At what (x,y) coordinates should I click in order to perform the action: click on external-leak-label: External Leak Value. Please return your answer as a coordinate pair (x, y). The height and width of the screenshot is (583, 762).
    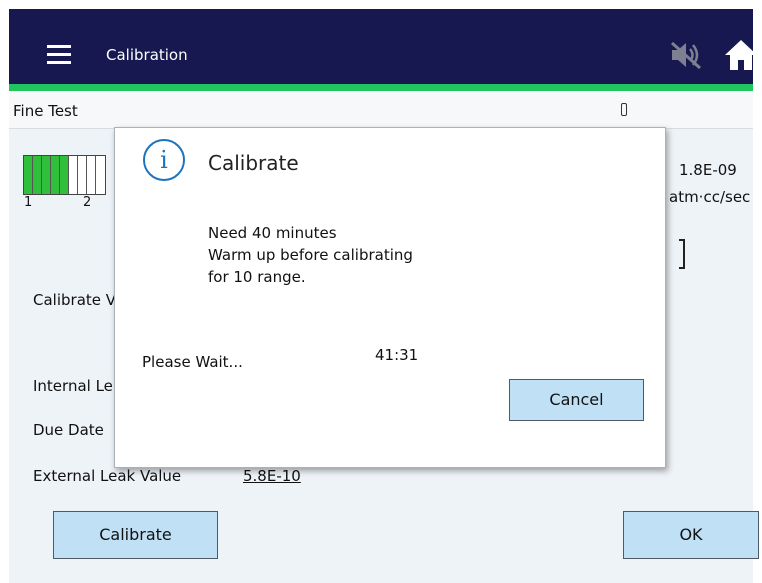
    Looking at the image, I should click on (107, 476).